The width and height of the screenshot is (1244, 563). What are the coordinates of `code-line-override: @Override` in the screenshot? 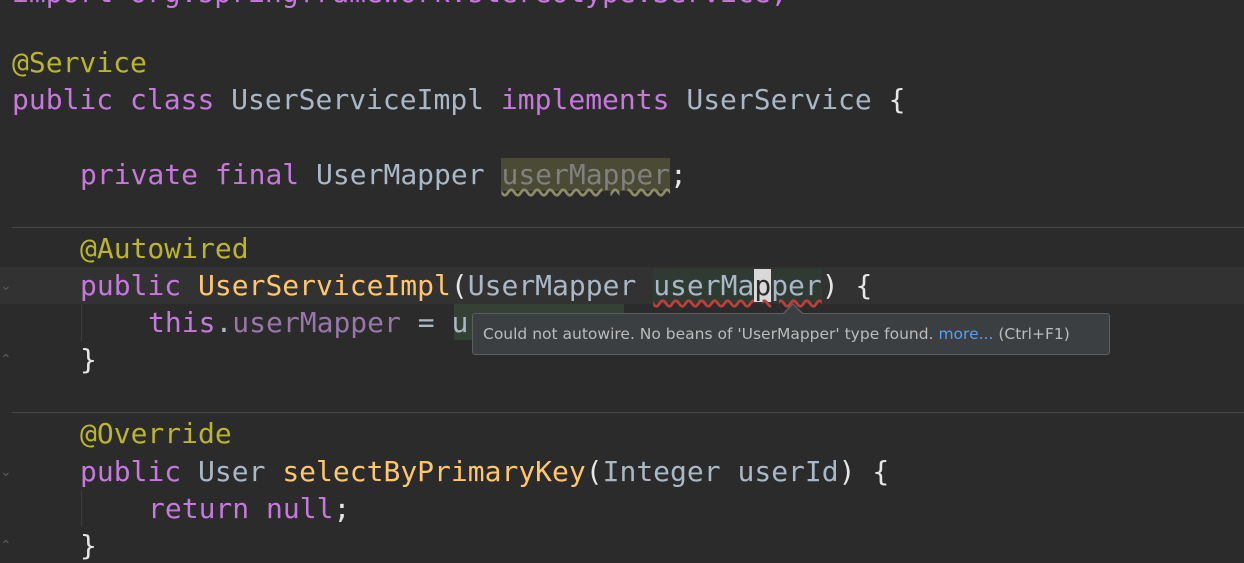 It's located at (156, 433).